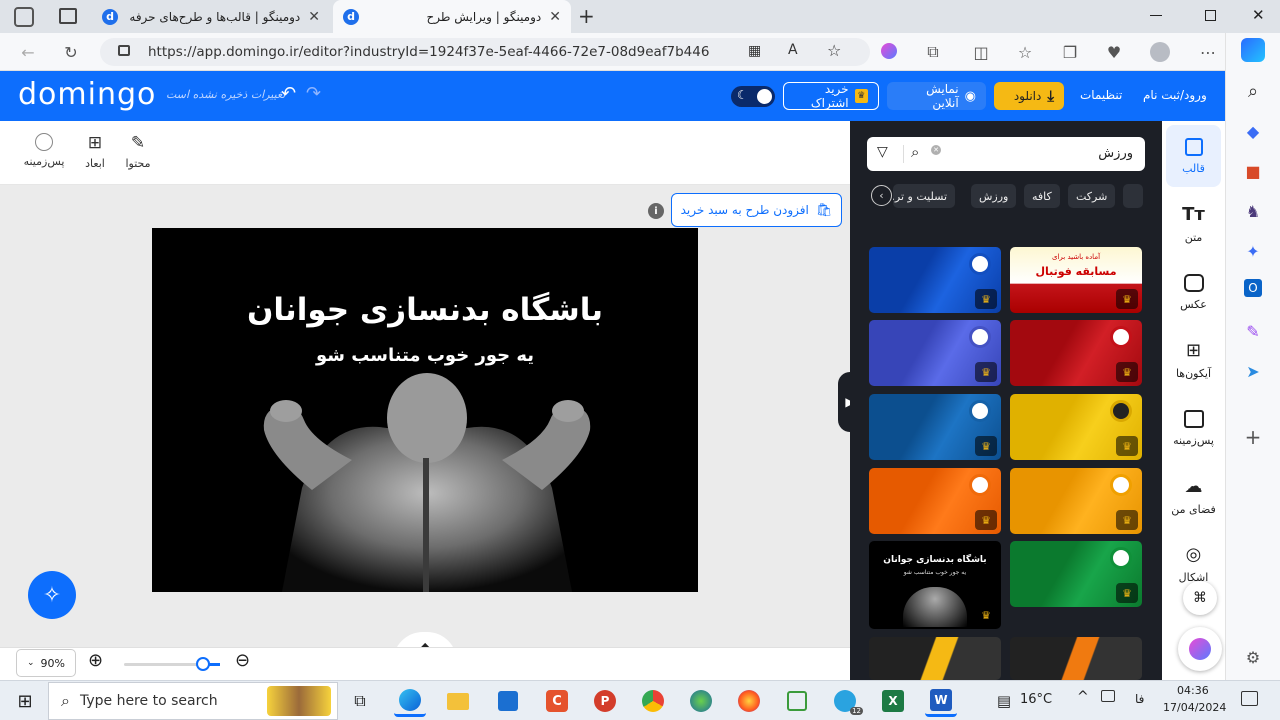 This screenshot has height=720, width=1280. I want to click on magic-wand-button: ✧, so click(52, 595).